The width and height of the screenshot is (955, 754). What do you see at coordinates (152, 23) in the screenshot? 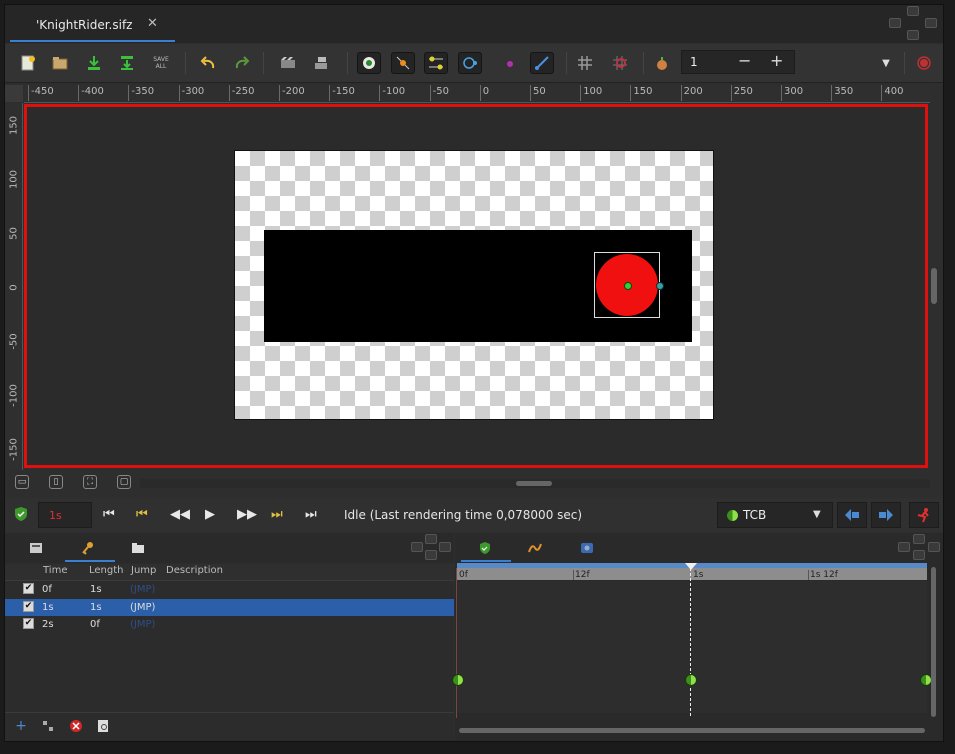
I see `close-tab-icon: ✕` at bounding box center [152, 23].